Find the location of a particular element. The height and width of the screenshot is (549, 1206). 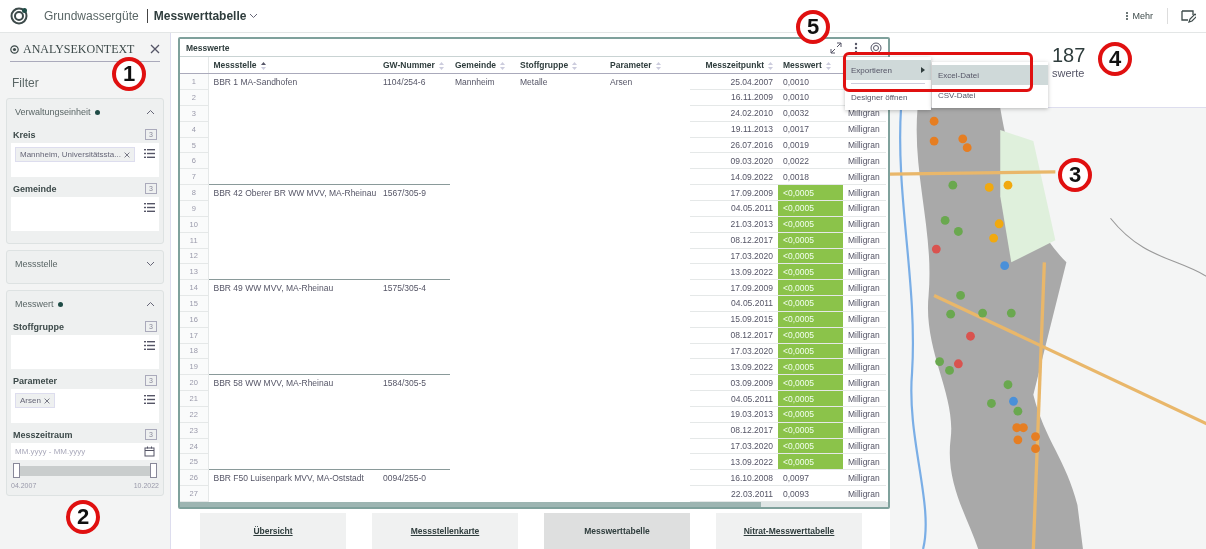

callout-number: 5 is located at coordinates (813, 27).